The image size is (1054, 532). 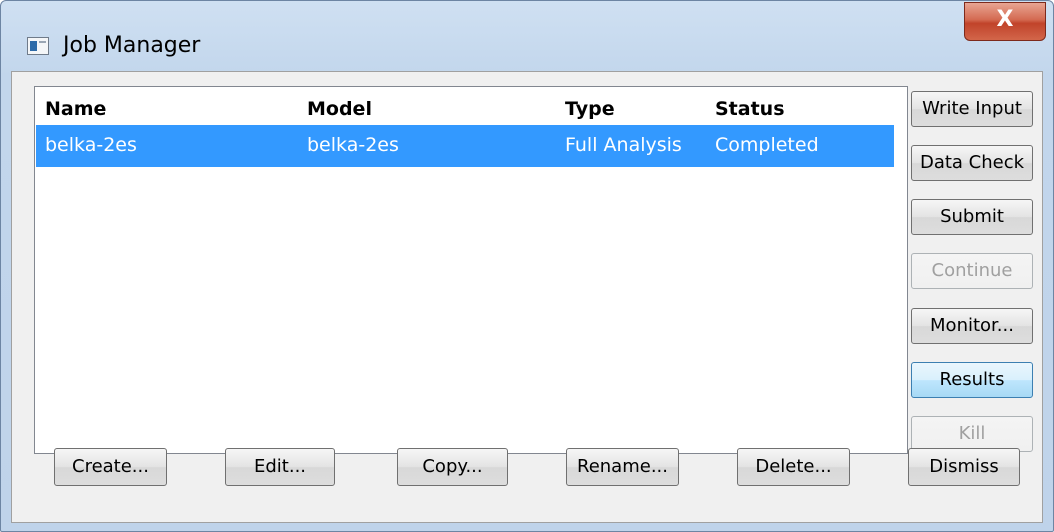 I want to click on column-header-type: Type, so click(x=590, y=109).